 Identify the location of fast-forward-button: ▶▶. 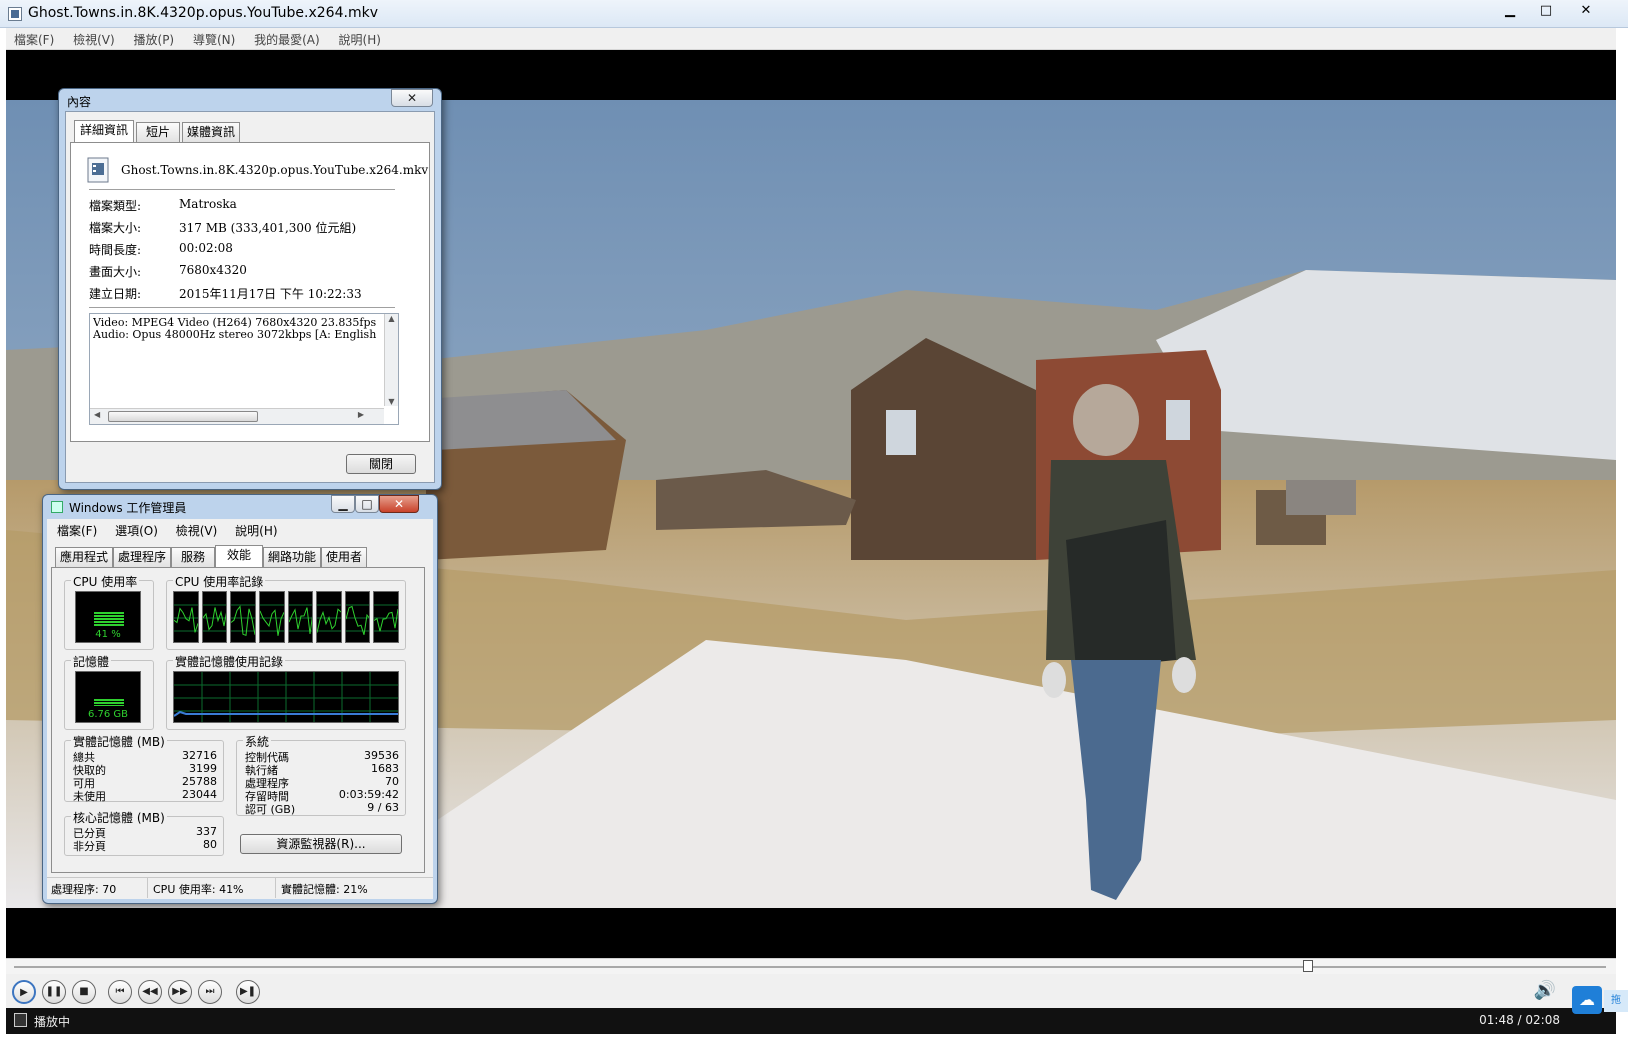
(180, 992).